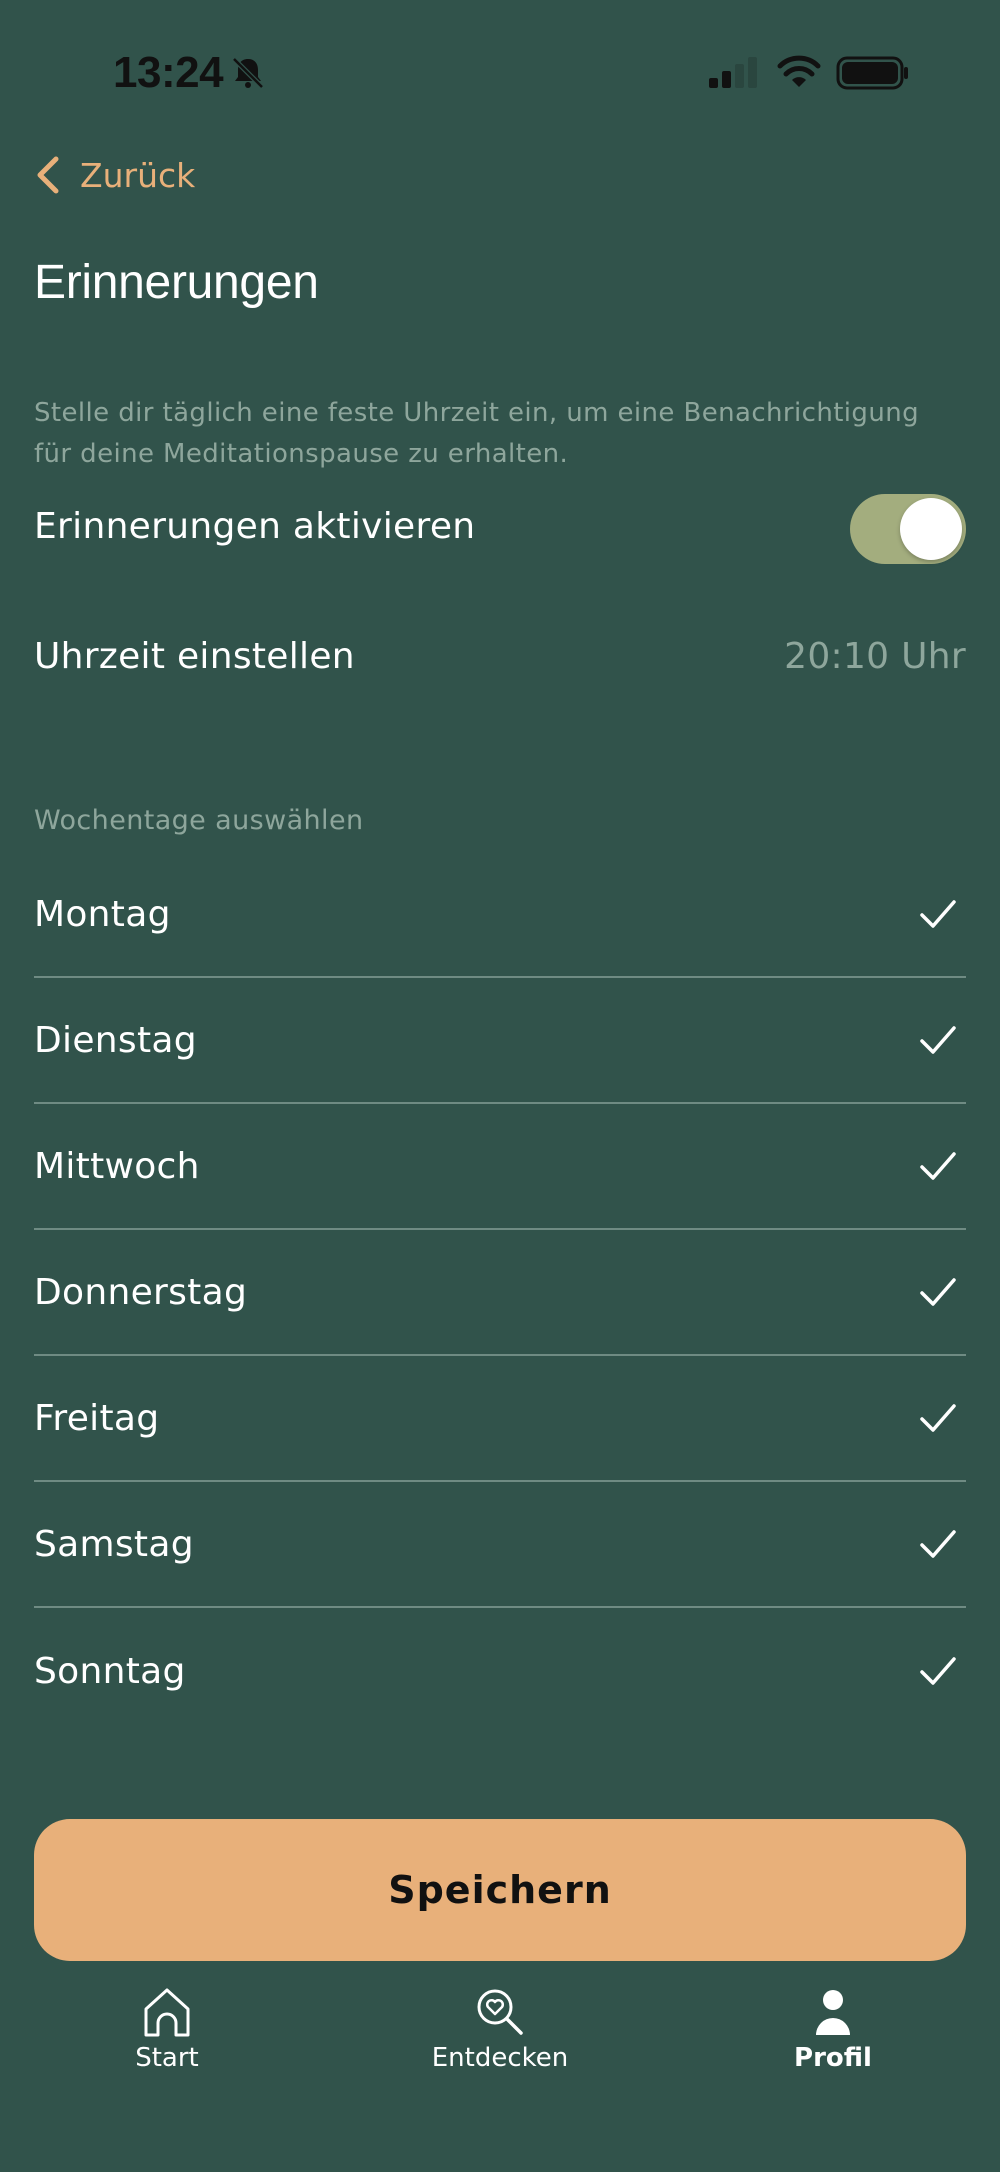  Describe the element at coordinates (799, 71) in the screenshot. I see `wifi-icon` at that location.